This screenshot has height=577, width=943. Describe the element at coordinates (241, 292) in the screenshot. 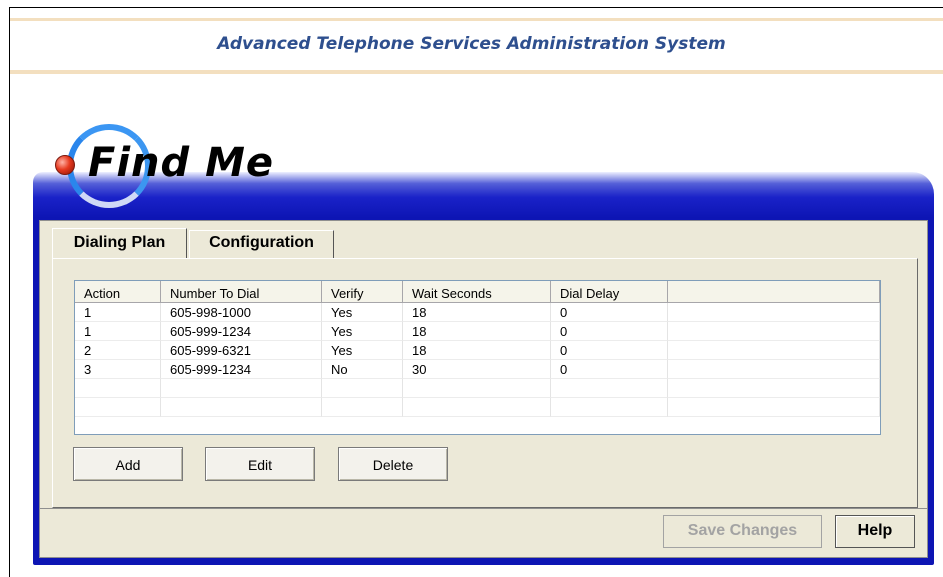

I see `column-header-number: Number To Dial` at that location.